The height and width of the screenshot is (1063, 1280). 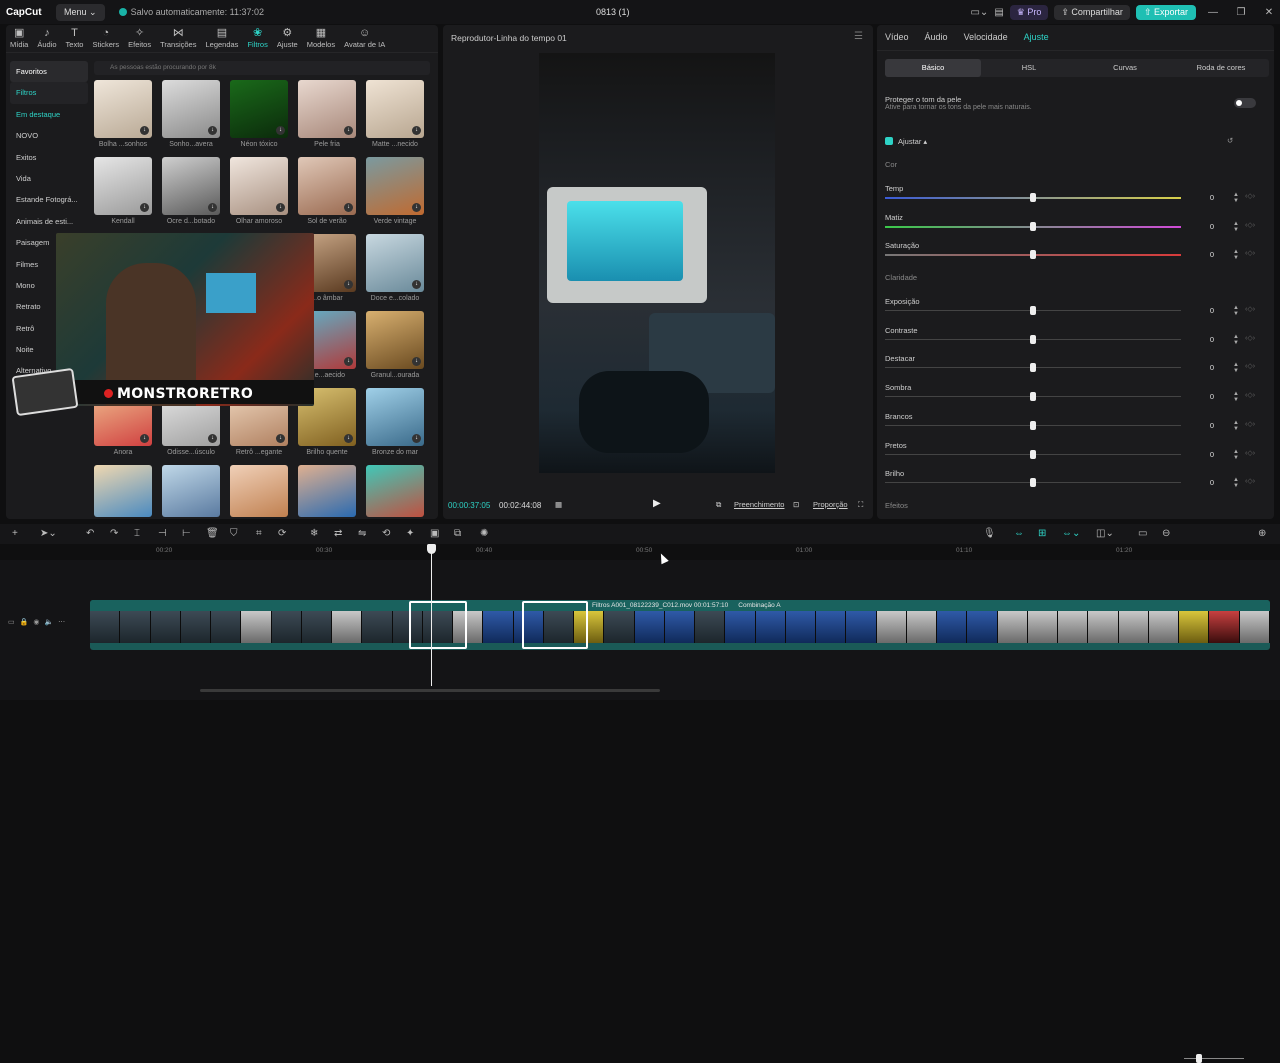 I want to click on timeline-ruler: 00:20 00:30 00:40 00:50 01:00 01:10 01:20, so click(x=685, y=551).